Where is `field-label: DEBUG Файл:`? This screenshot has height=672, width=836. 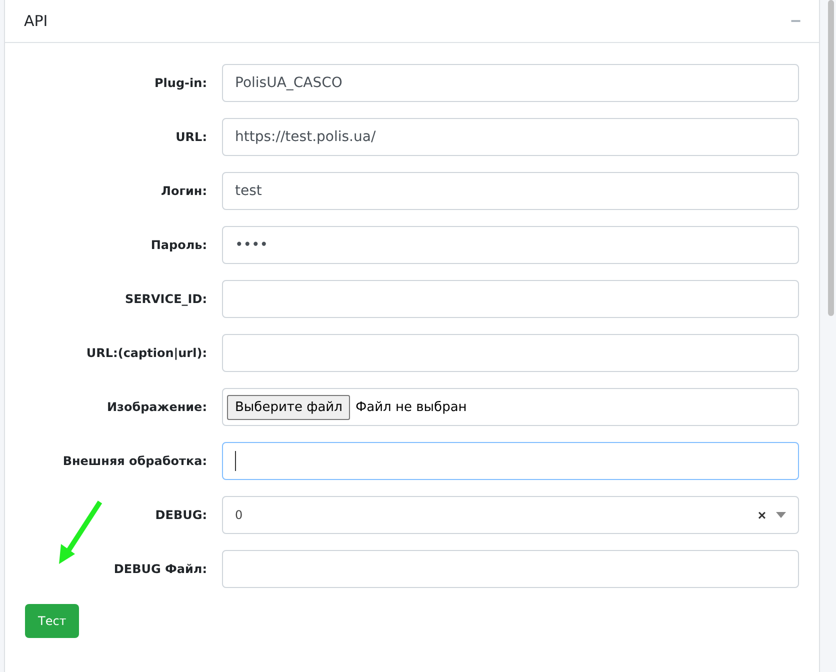 field-label: DEBUG Файл: is located at coordinates (159, 569).